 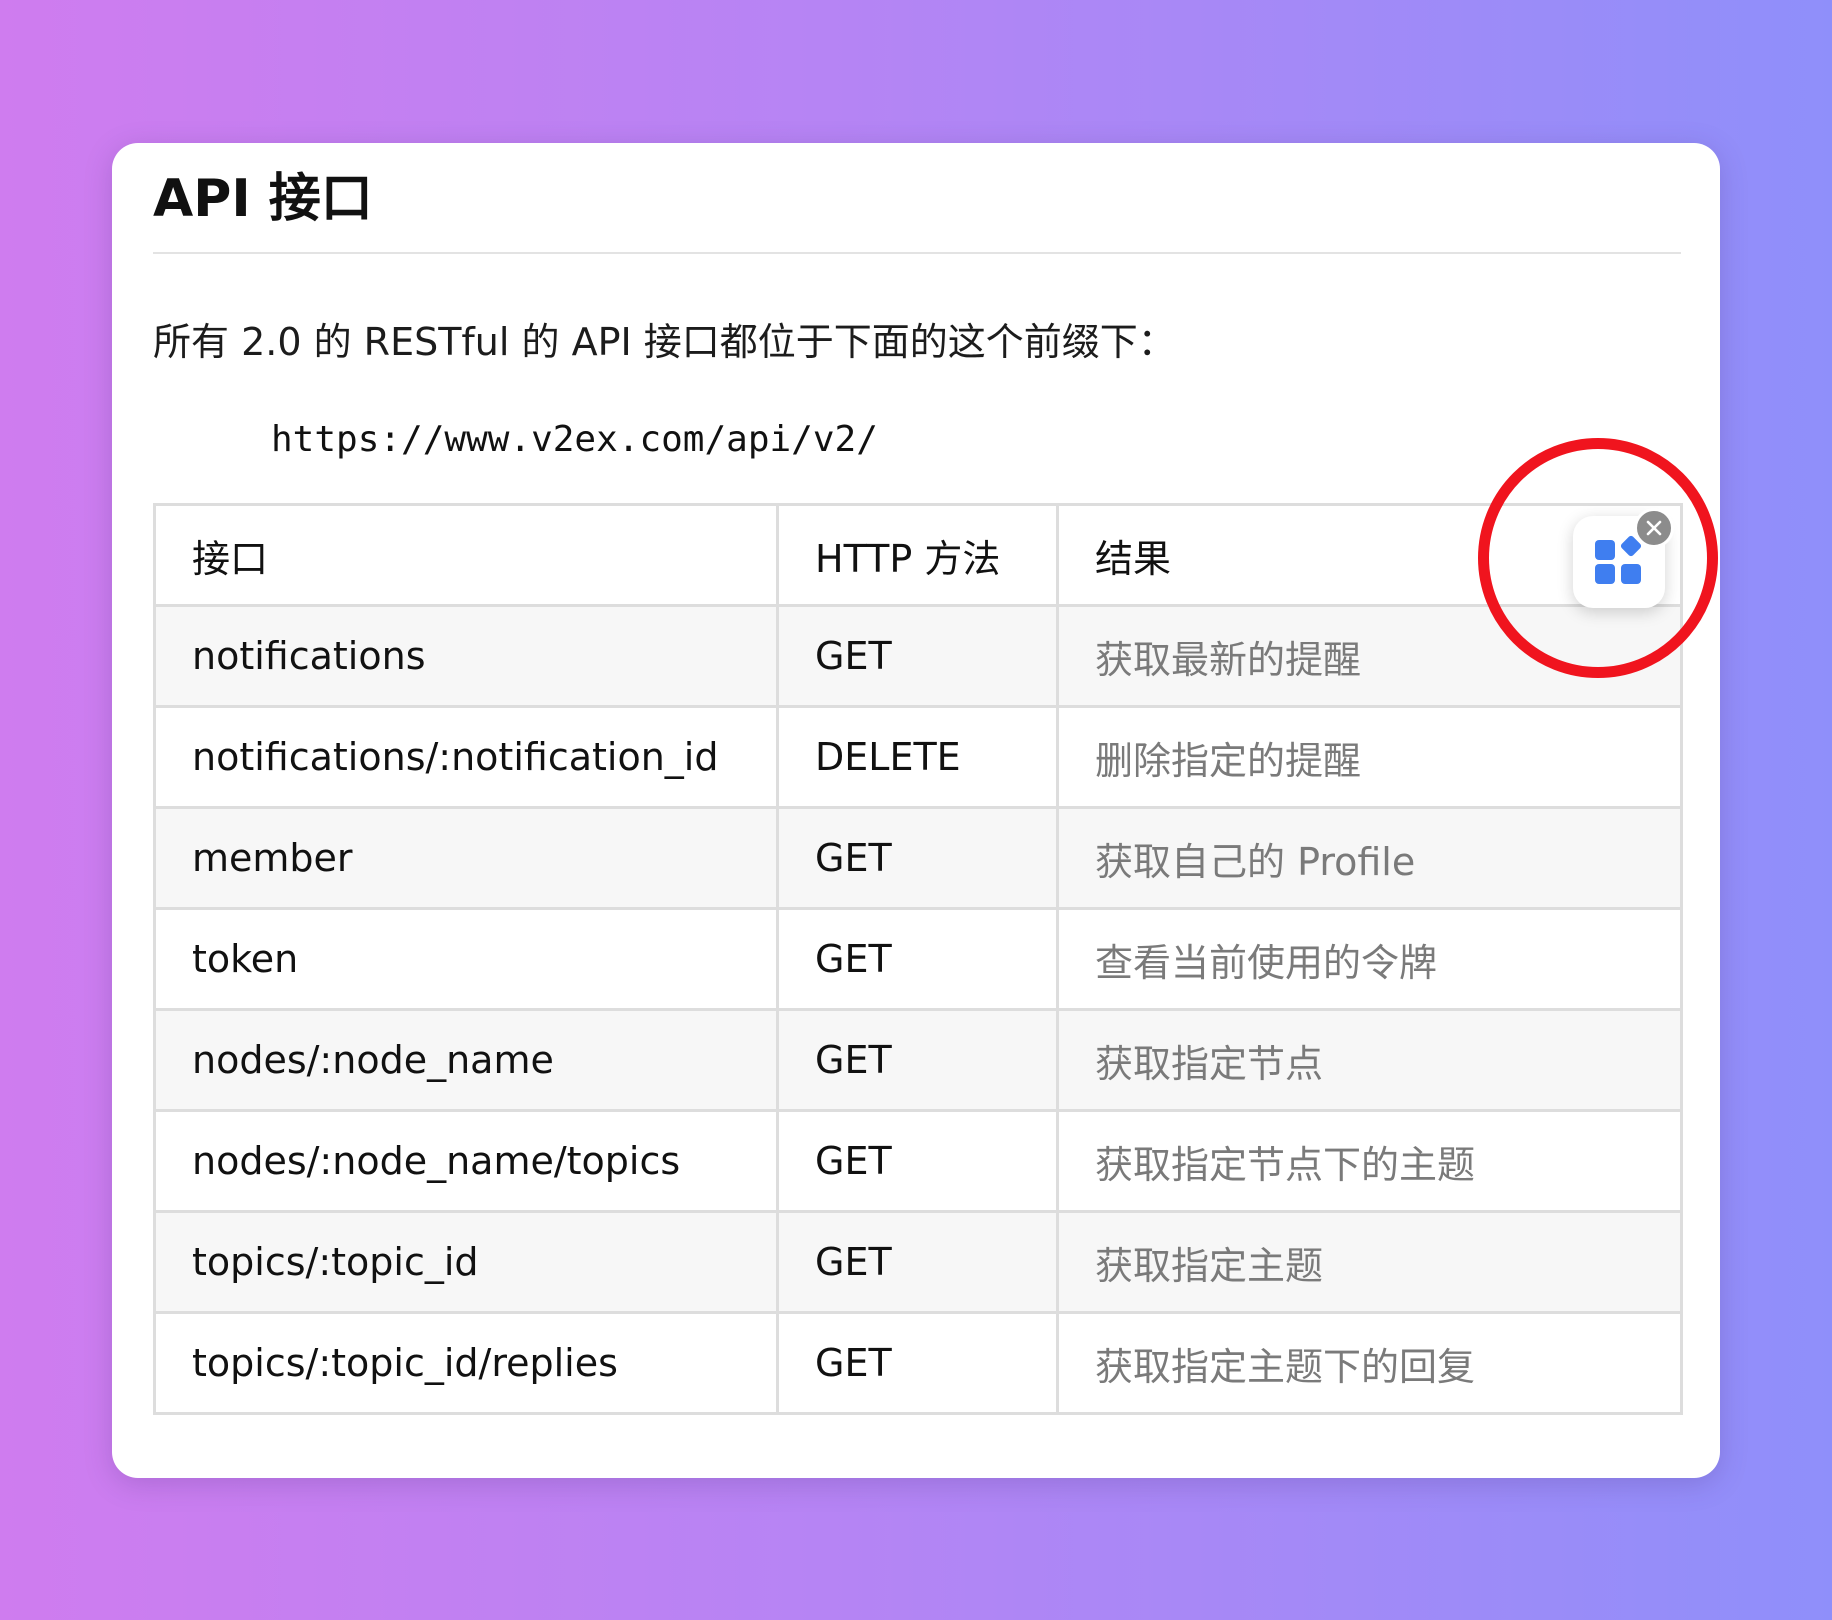 What do you see at coordinates (1369, 1262) in the screenshot?
I see `result-cell: 获取指定主题` at bounding box center [1369, 1262].